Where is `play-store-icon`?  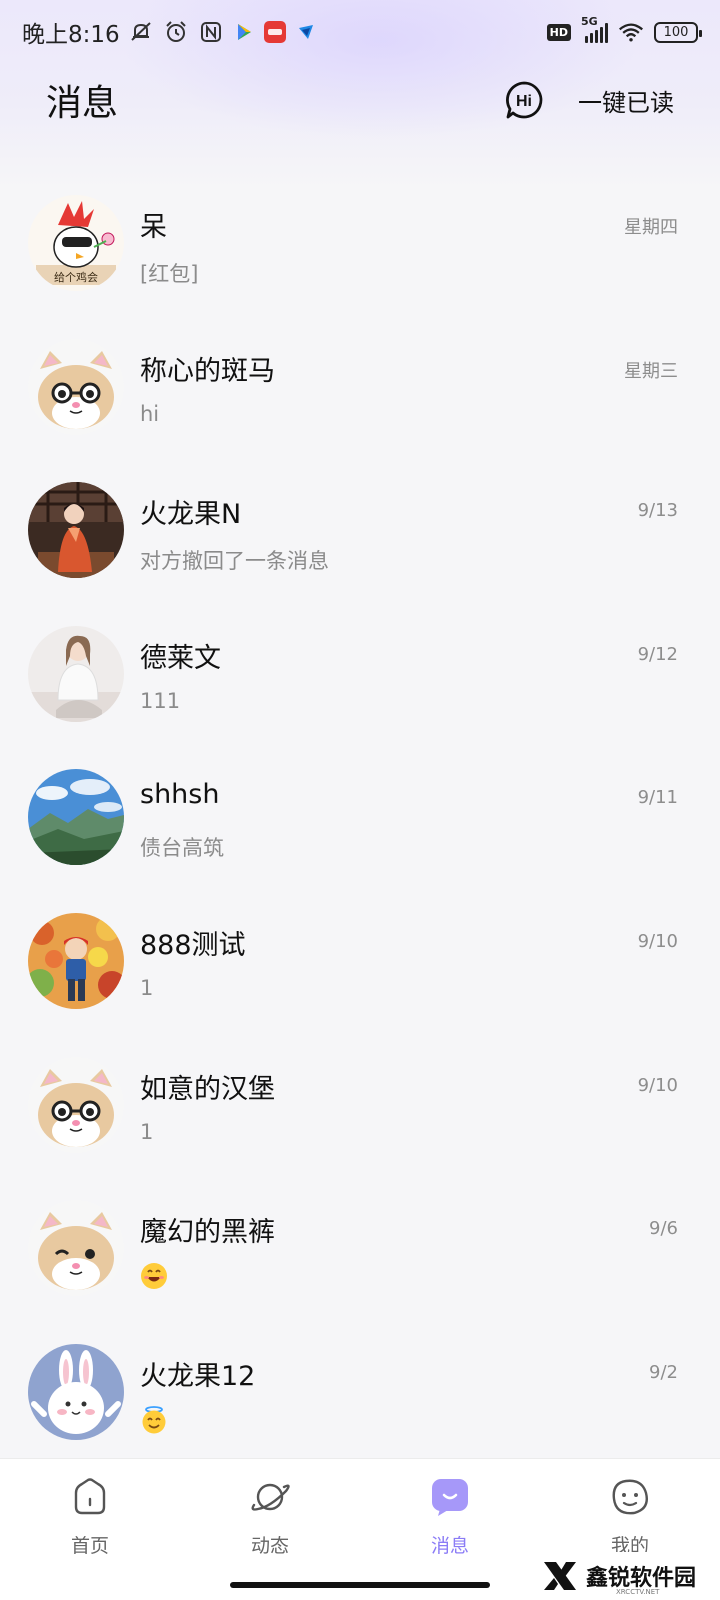 play-store-icon is located at coordinates (244, 32).